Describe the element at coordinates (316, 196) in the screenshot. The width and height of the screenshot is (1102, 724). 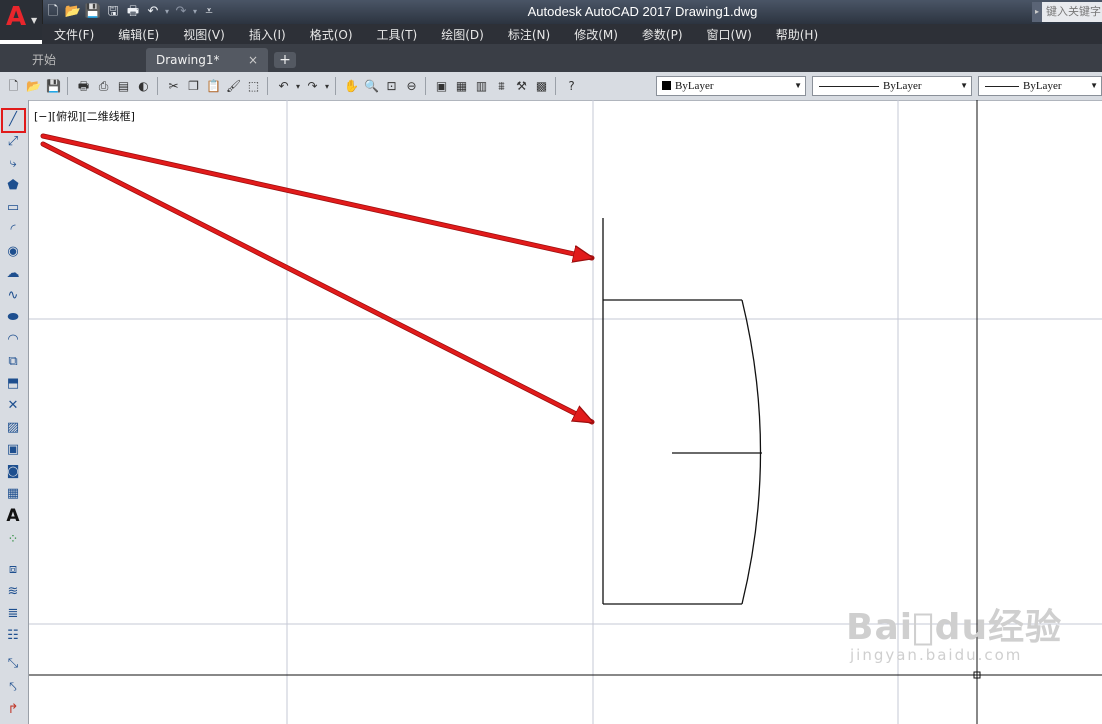
I see `annotation-arrow-upper` at that location.